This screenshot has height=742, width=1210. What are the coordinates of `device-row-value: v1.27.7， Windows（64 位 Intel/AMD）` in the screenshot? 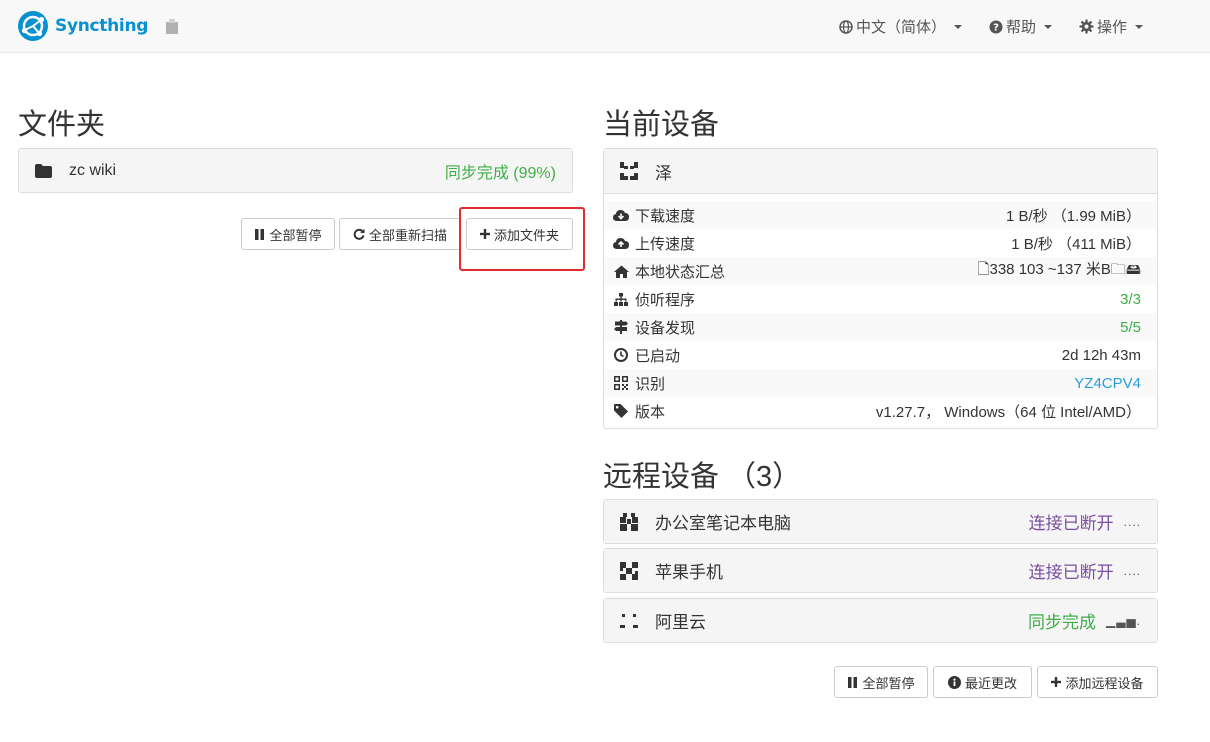 It's located at (1008, 412).